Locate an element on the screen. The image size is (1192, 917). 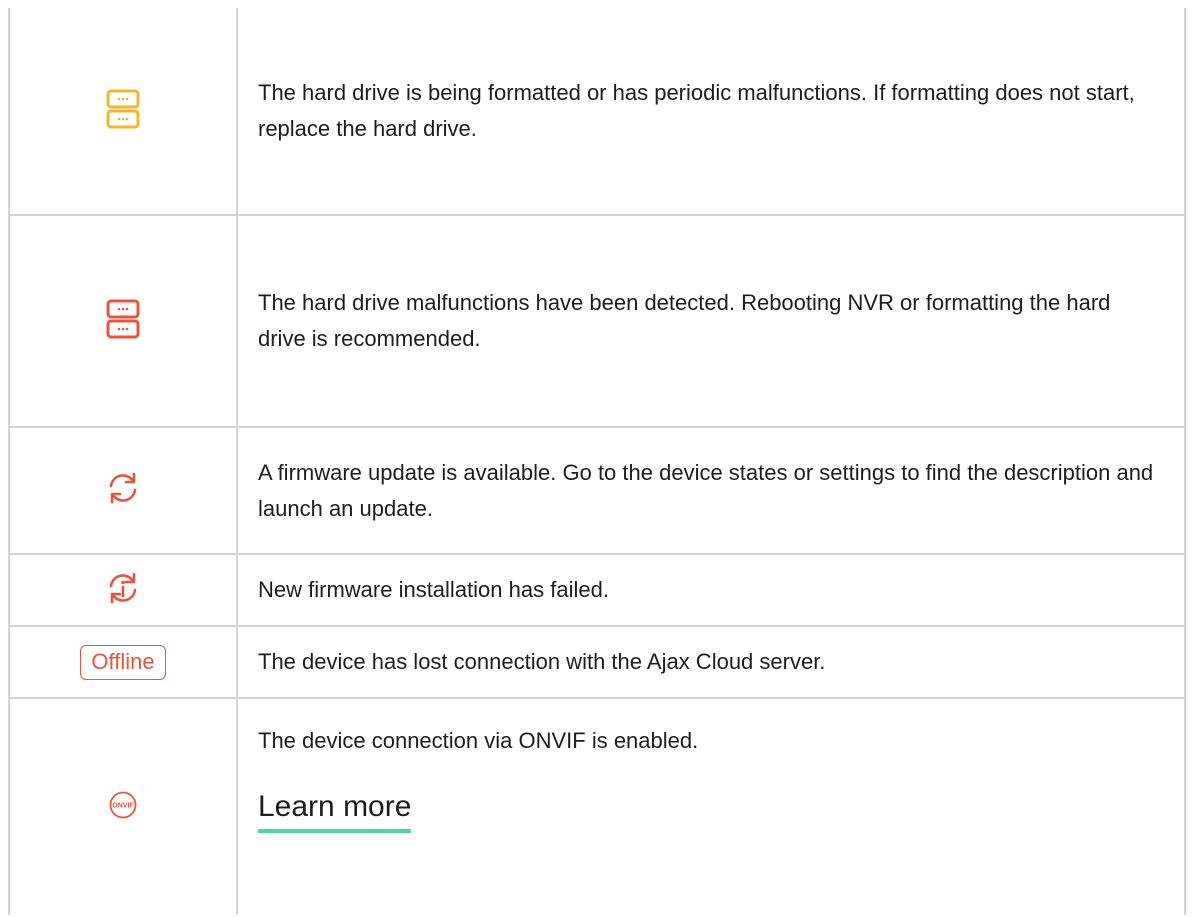
table-row: New firmware installation has failed. is located at coordinates (597, 590).